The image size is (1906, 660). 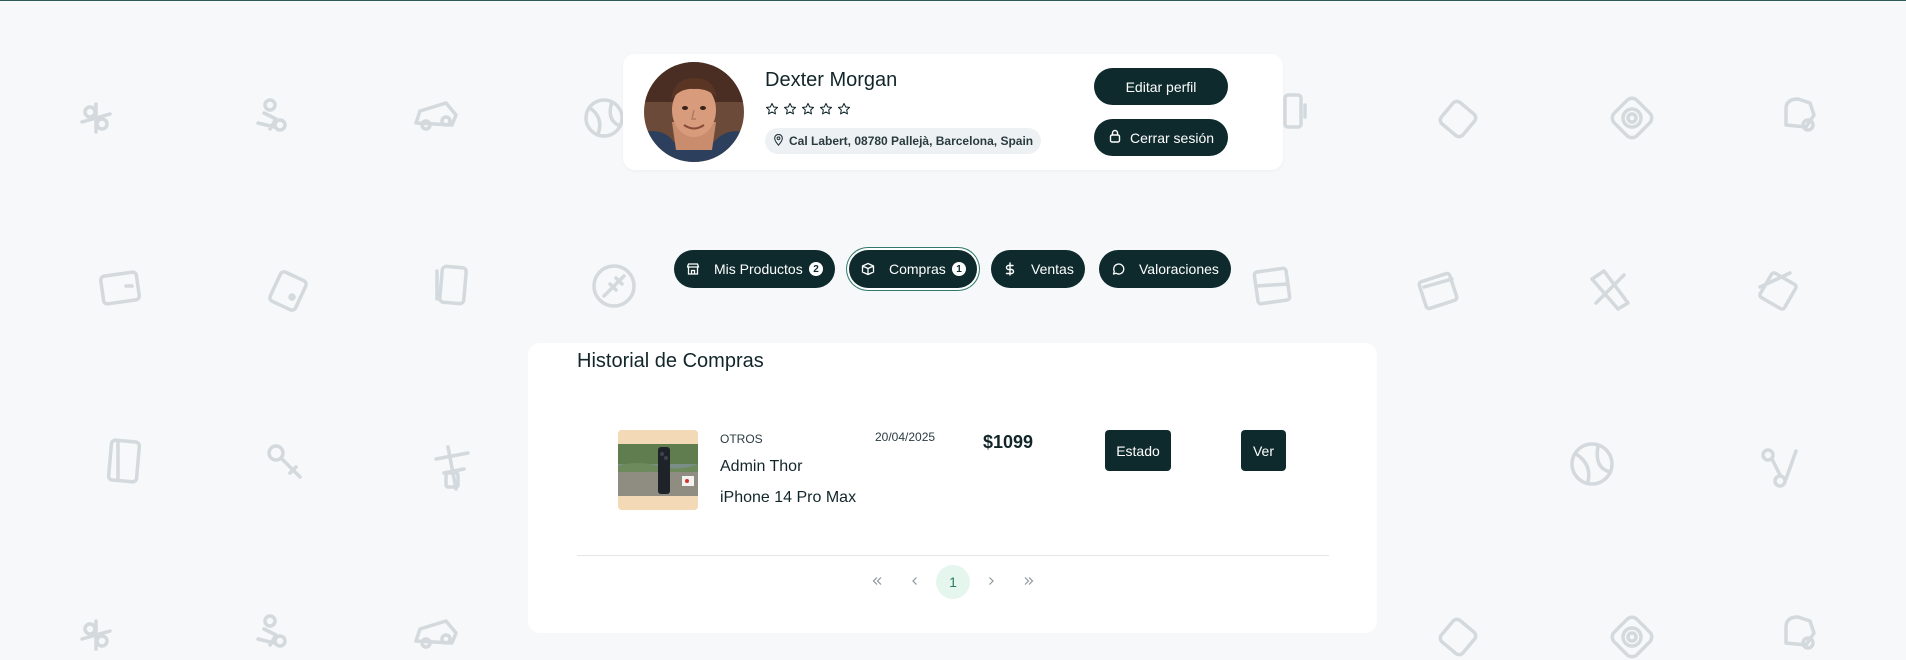 I want to click on lock-icon, so click(x=1115, y=137).